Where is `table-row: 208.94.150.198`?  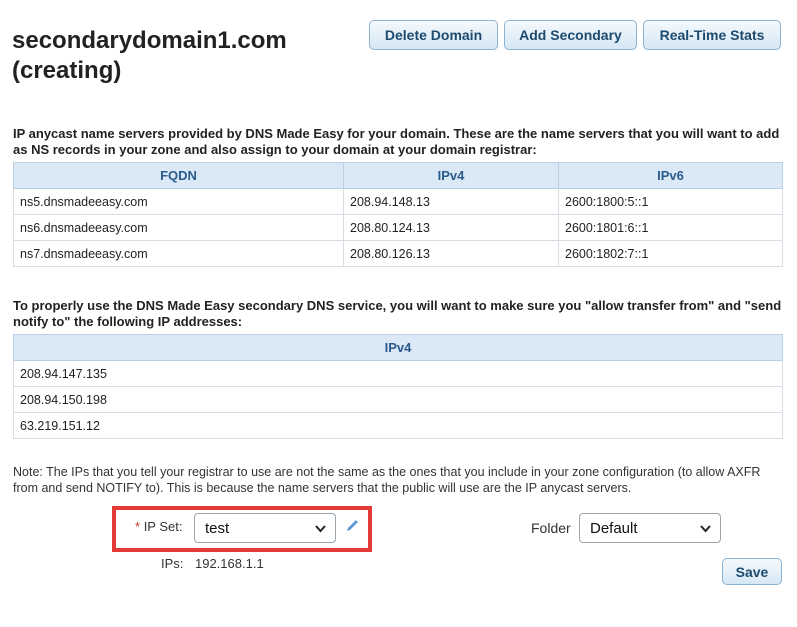 table-row: 208.94.150.198 is located at coordinates (398, 399).